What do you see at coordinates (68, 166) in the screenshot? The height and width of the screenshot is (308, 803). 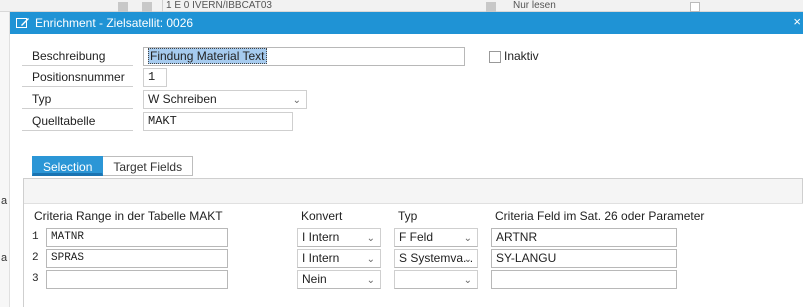 I see `tab-selection: Selection` at bounding box center [68, 166].